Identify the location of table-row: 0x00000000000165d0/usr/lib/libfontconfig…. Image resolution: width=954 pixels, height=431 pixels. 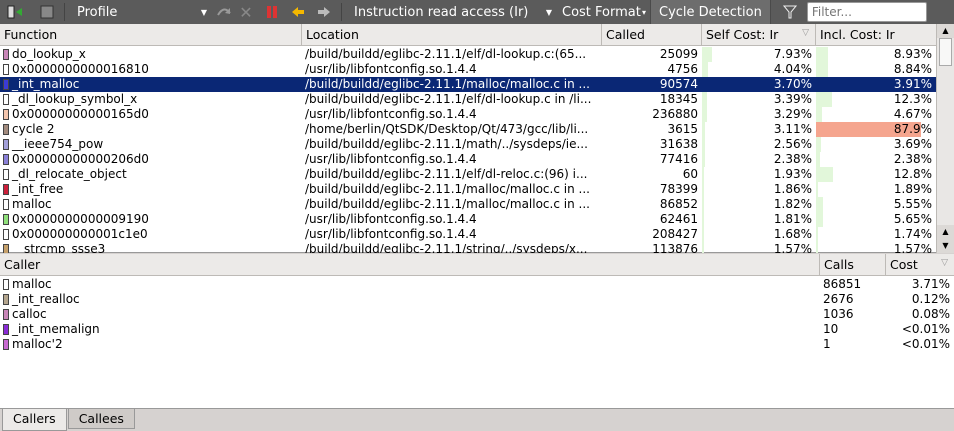
(468, 114).